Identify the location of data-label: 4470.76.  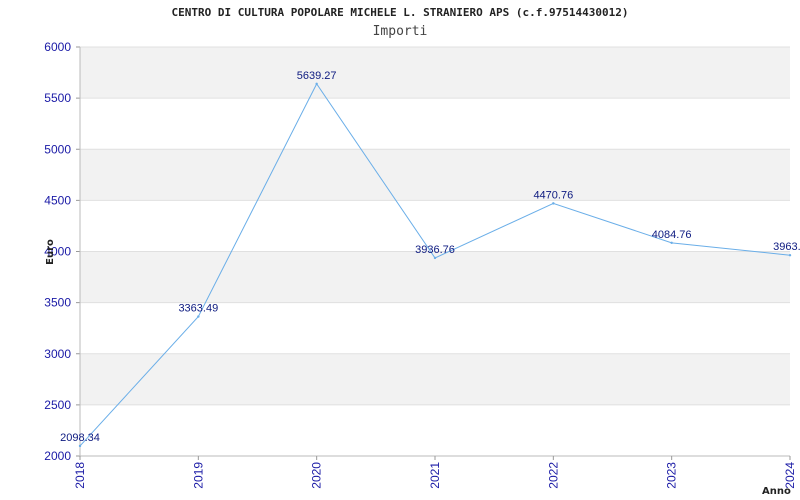
(553, 195).